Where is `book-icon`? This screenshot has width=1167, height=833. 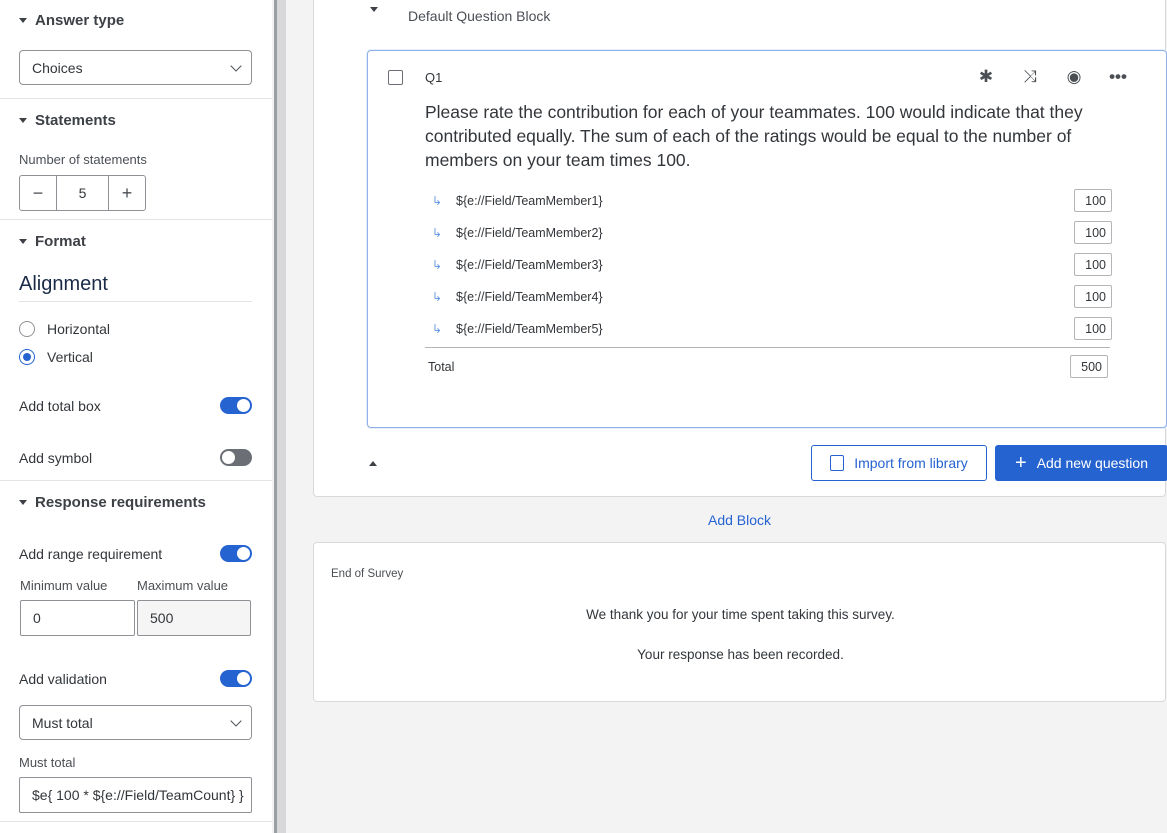 book-icon is located at coordinates (837, 463).